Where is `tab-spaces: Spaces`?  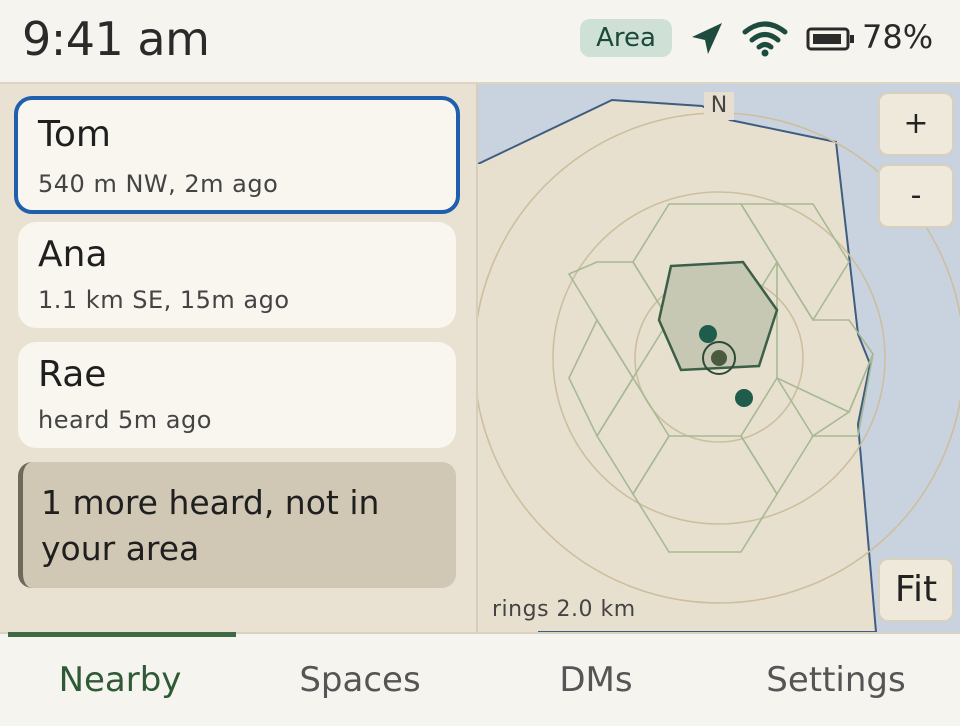
tab-spaces: Spaces is located at coordinates (360, 678).